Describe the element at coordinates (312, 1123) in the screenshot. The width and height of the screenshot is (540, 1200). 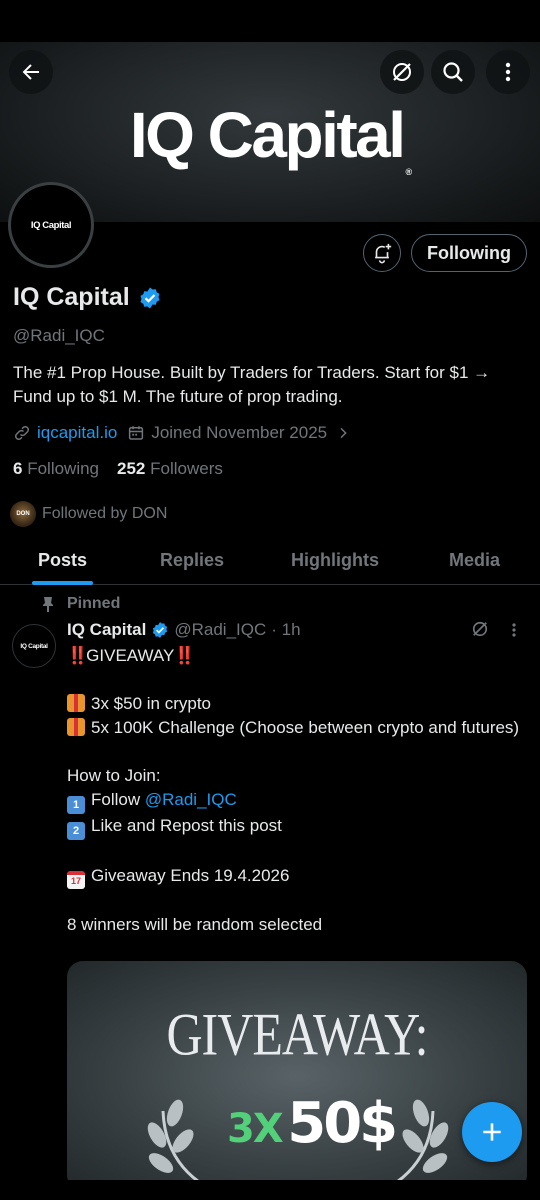
I see `media-amount: 3X 50$` at that location.